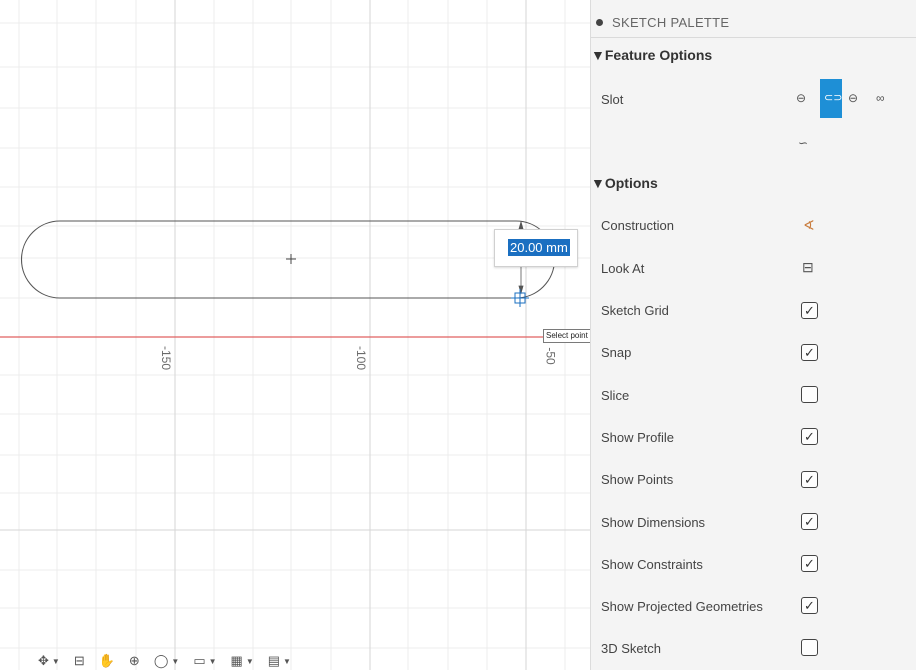  What do you see at coordinates (671, 22) in the screenshot?
I see `palette-title: SKETCH PALETTE` at bounding box center [671, 22].